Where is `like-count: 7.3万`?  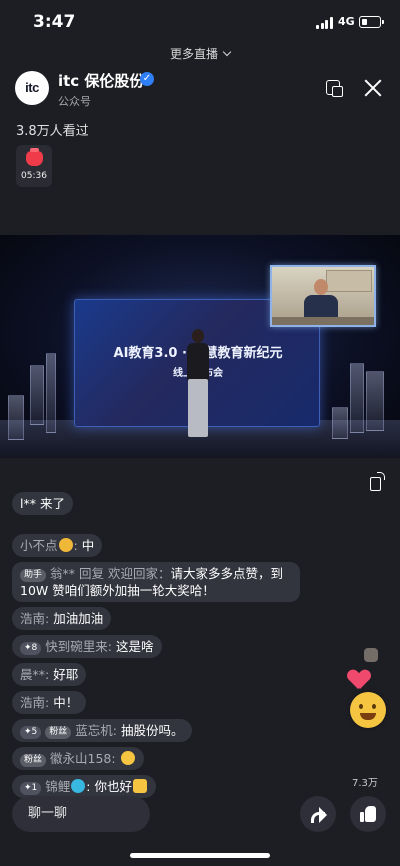
like-count: 7.3万 is located at coordinates (365, 783).